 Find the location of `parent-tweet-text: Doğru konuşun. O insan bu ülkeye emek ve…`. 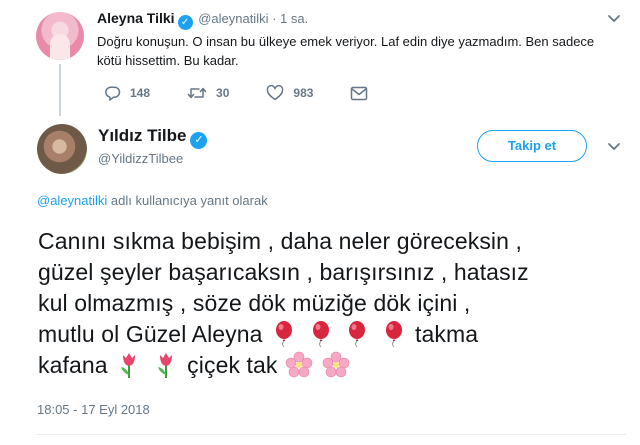

parent-tweet-text: Doğru konuşun. O insan bu ülkeye emek ve… is located at coordinates (346, 51).